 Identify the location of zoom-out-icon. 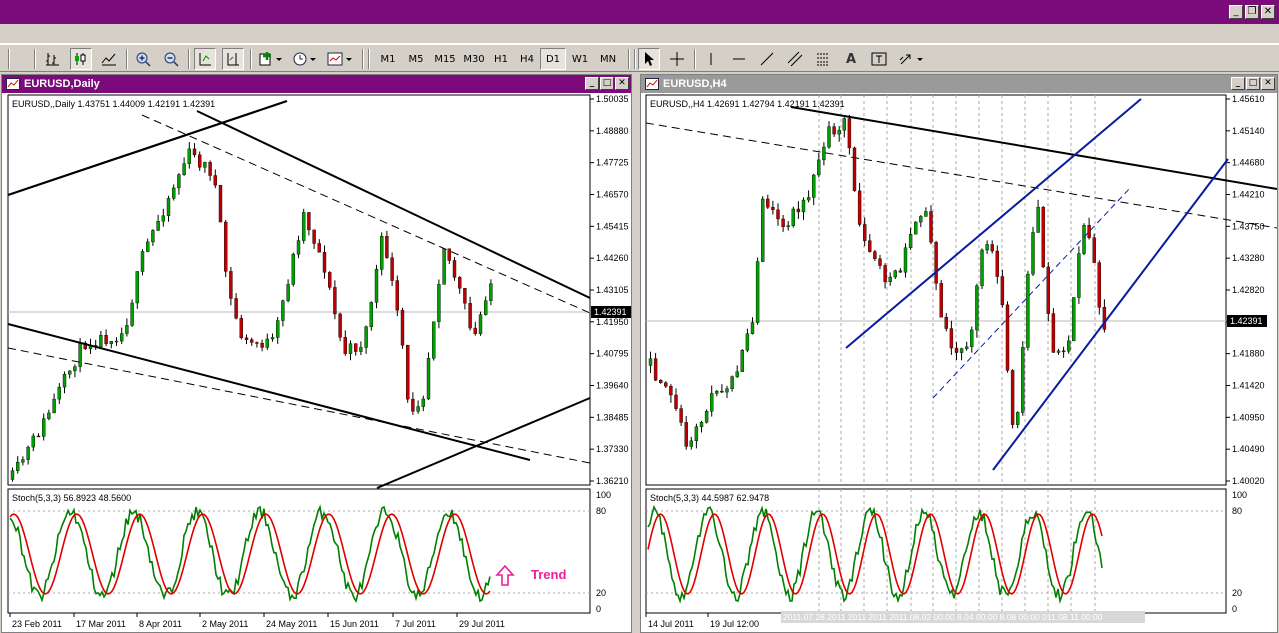
(171, 59).